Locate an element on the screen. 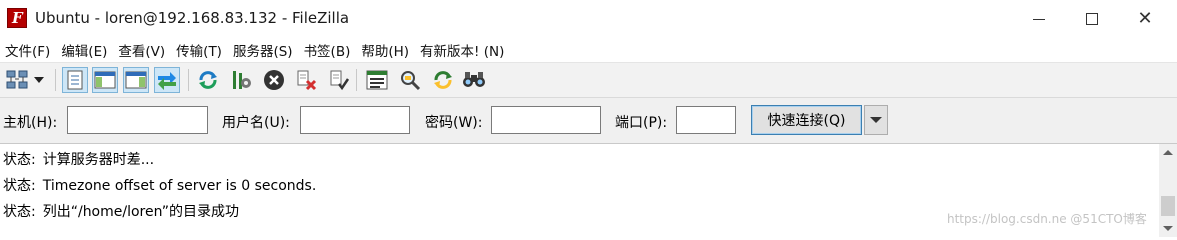 The image size is (1177, 240). log-line: 状态: 列出“/home/loren”的目录成功 is located at coordinates (121, 211).